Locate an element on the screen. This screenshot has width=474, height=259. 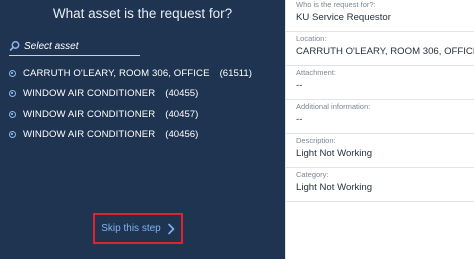
summary-field-description: Description: Light Not Working is located at coordinates (380, 151).